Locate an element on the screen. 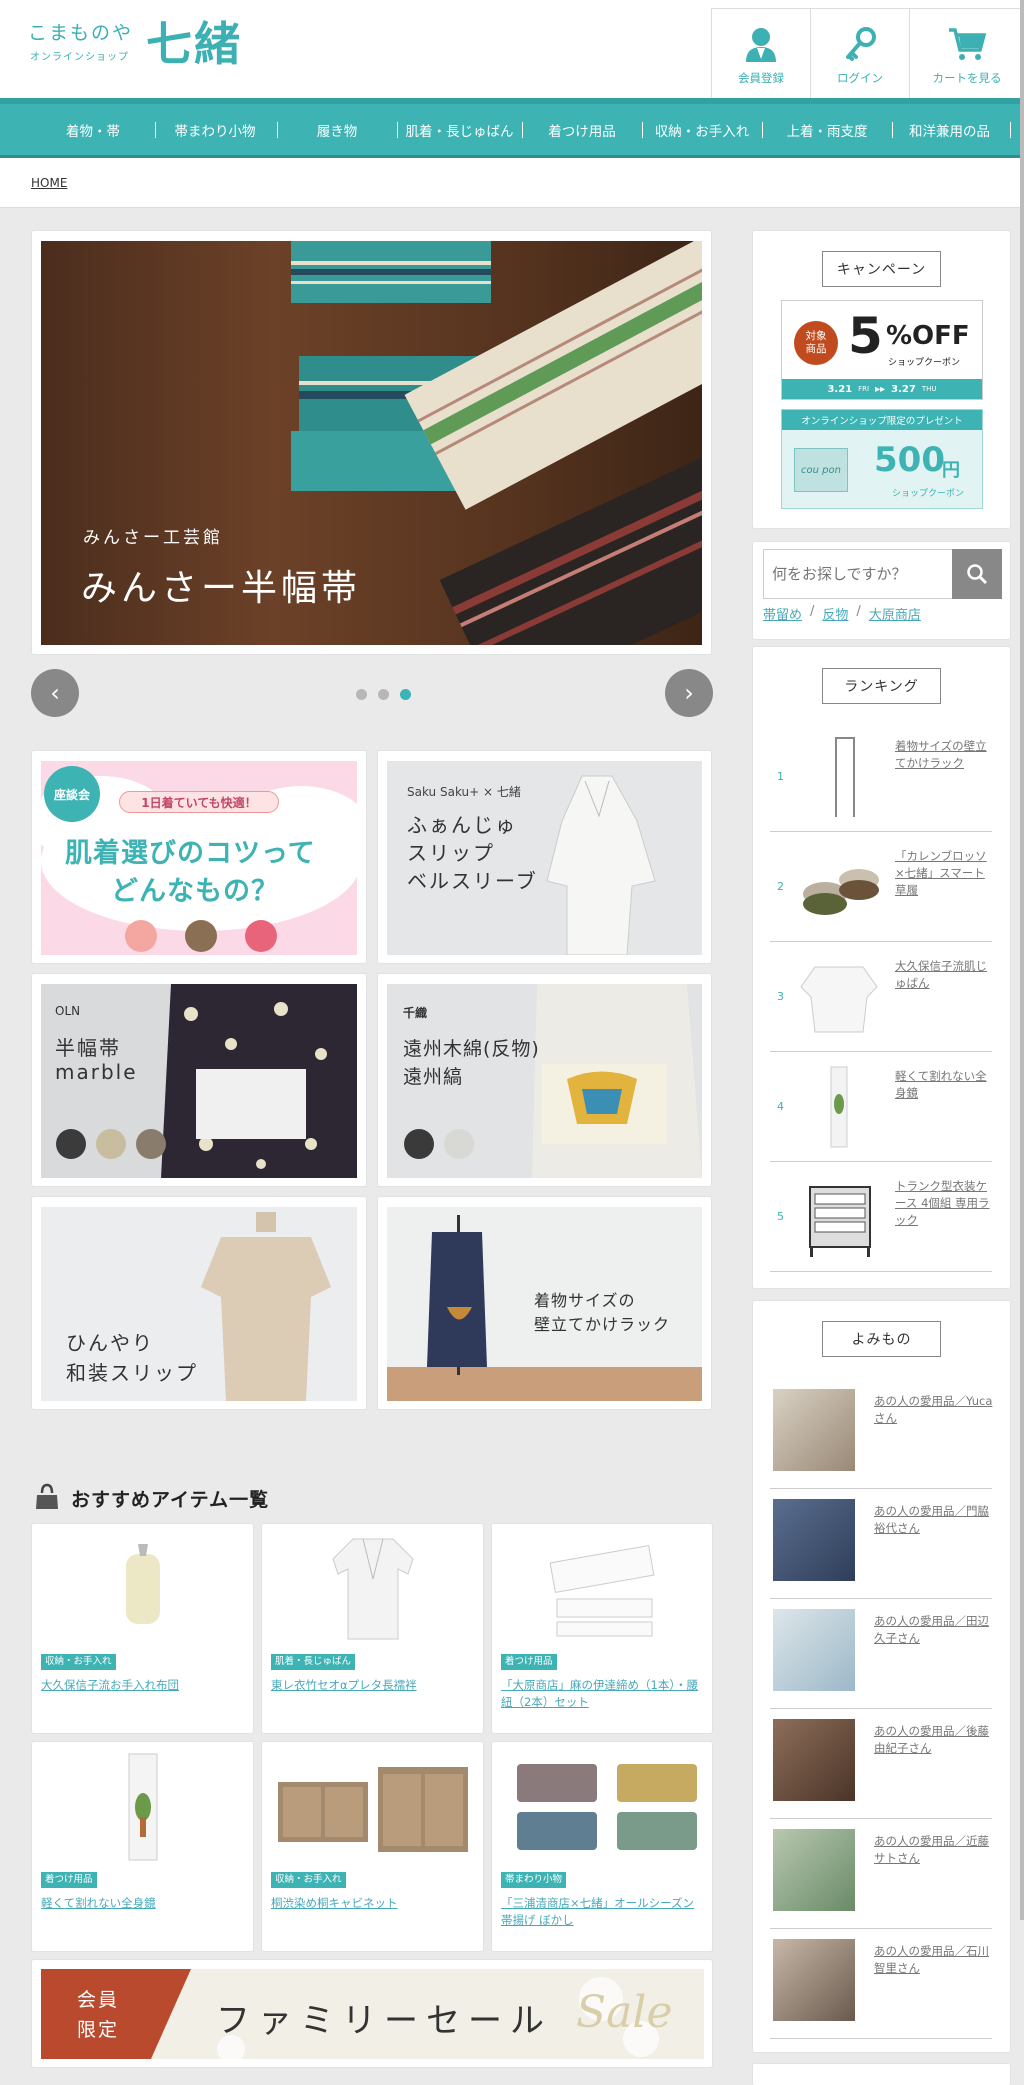  ranking-title: ランキング is located at coordinates (881, 686).